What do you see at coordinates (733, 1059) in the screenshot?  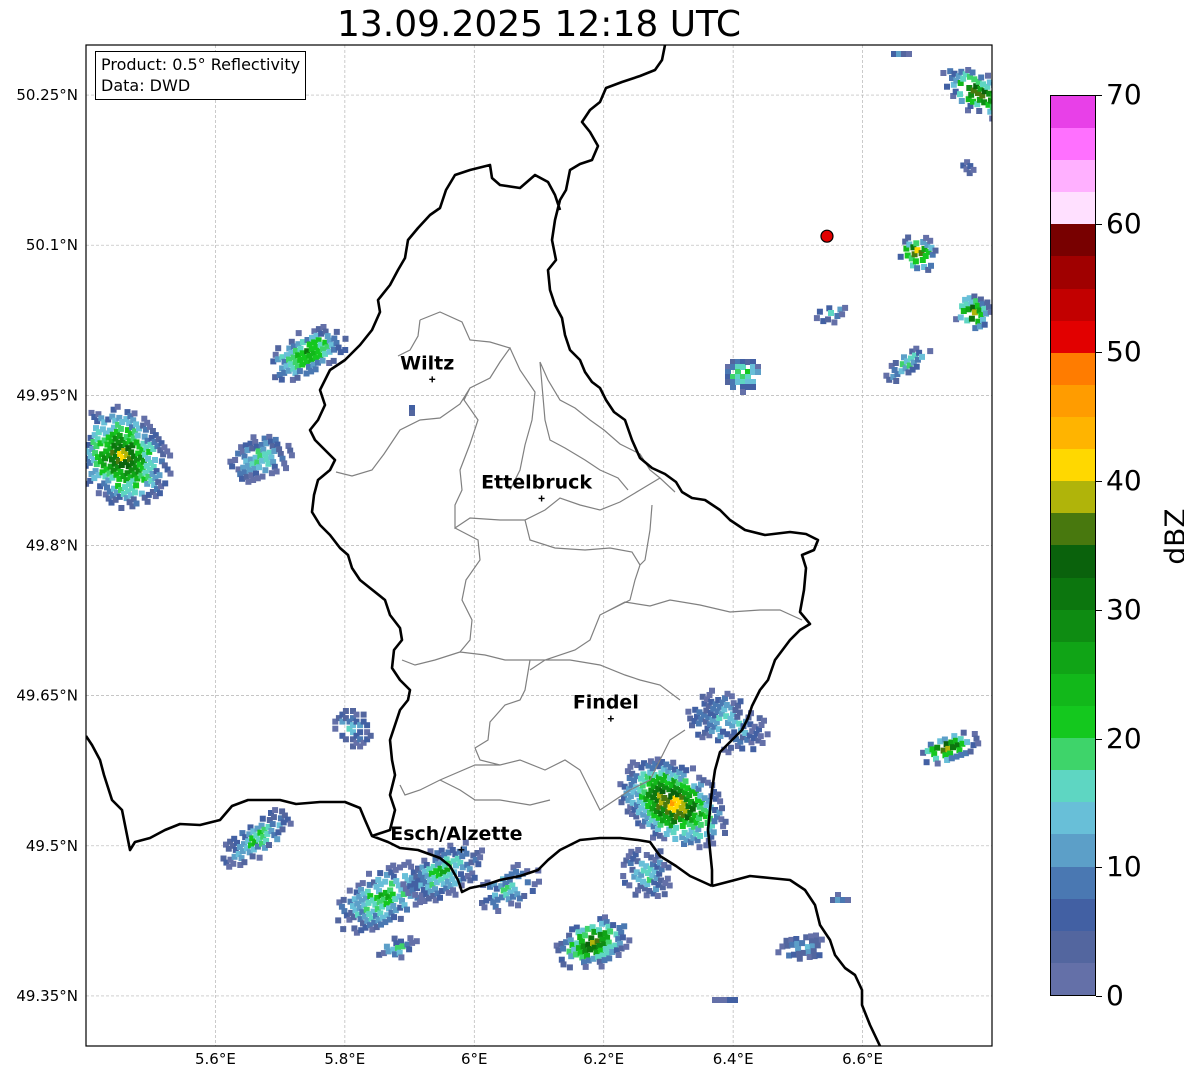 I see `lon-tick-label: 6.4°E` at bounding box center [733, 1059].